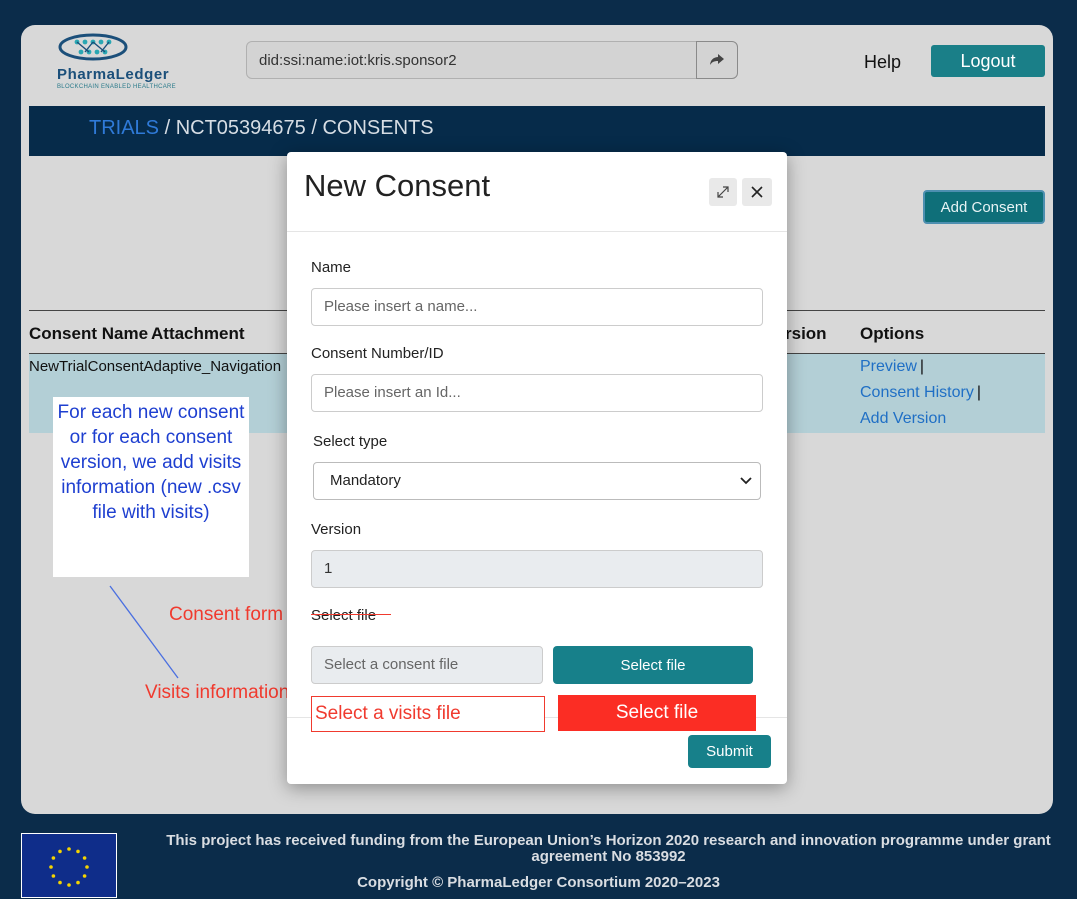  Describe the element at coordinates (89, 333) in the screenshot. I see `column-header-consent-name: Consent Name` at that location.